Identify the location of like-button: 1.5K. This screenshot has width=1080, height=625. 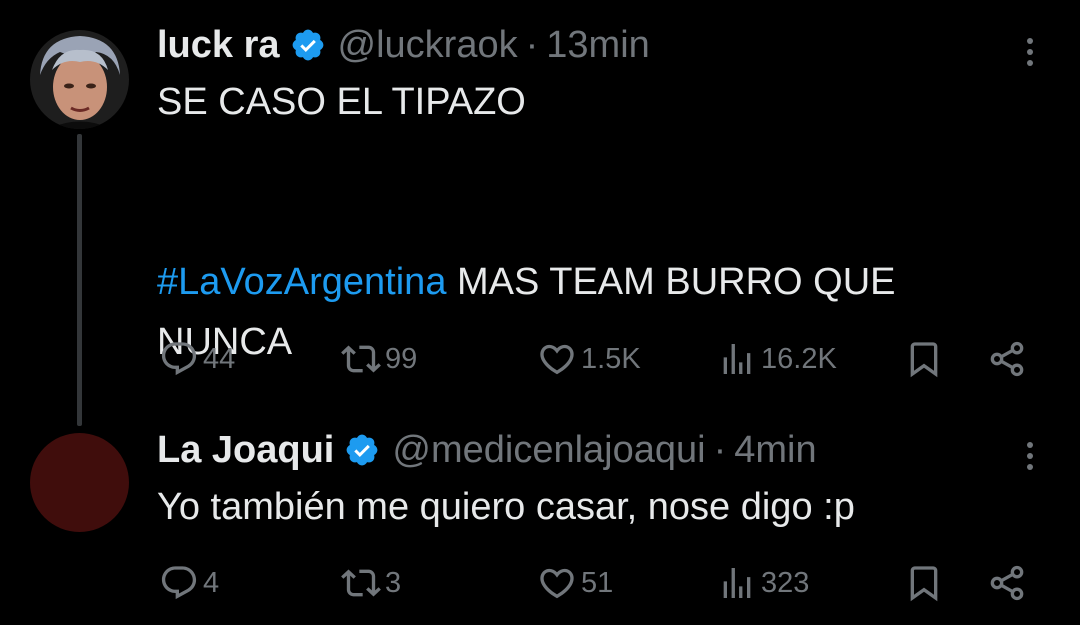
(589, 359).